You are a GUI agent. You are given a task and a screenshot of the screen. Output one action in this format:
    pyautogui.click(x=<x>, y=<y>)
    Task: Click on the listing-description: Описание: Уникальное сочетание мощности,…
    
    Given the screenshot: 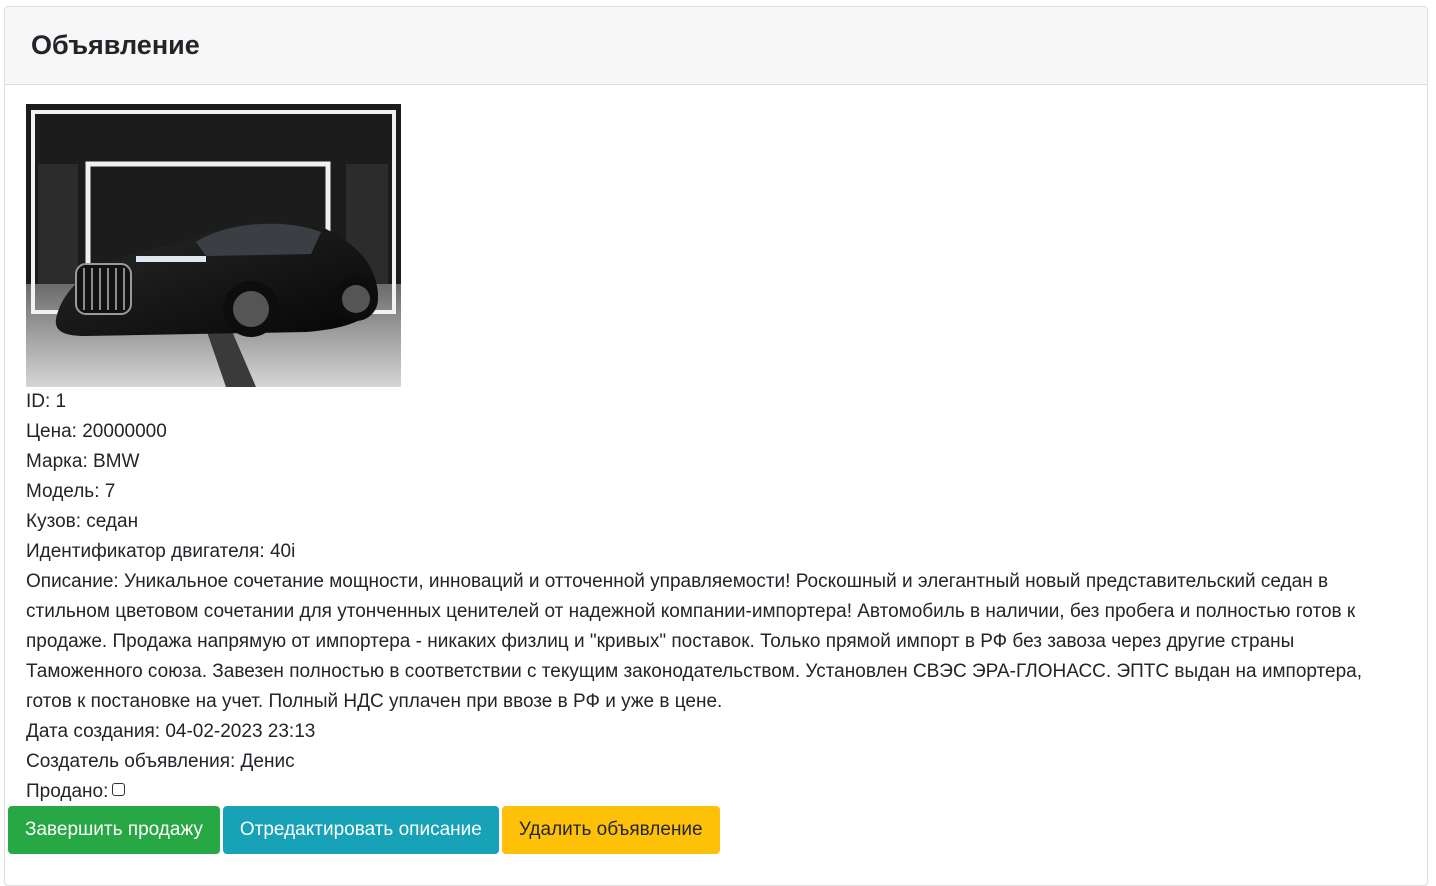 What is the action you would take?
    pyautogui.click(x=694, y=641)
    